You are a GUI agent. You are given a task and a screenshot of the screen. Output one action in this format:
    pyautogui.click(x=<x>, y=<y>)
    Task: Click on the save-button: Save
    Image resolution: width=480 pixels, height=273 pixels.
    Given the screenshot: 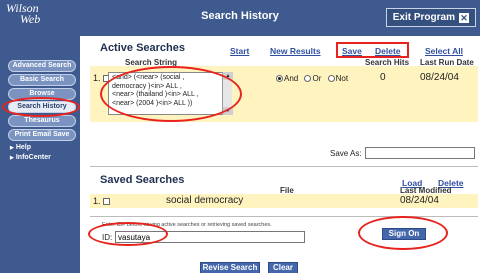 What is the action you would take?
    pyautogui.click(x=352, y=51)
    